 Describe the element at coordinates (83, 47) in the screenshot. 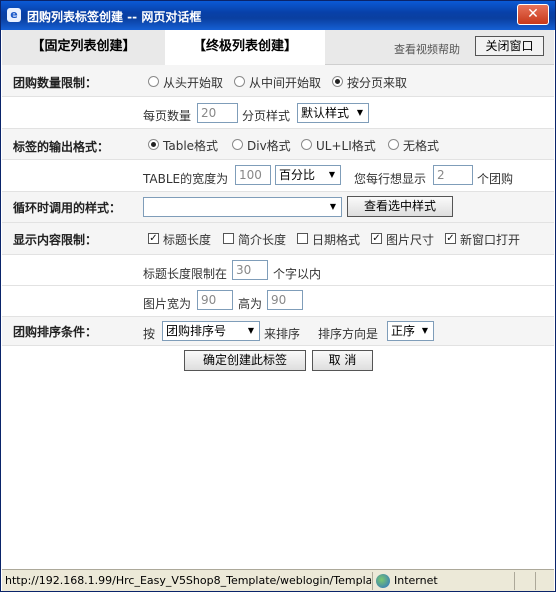

I see `tab-fixed-list: 【固定列表创建】` at that location.